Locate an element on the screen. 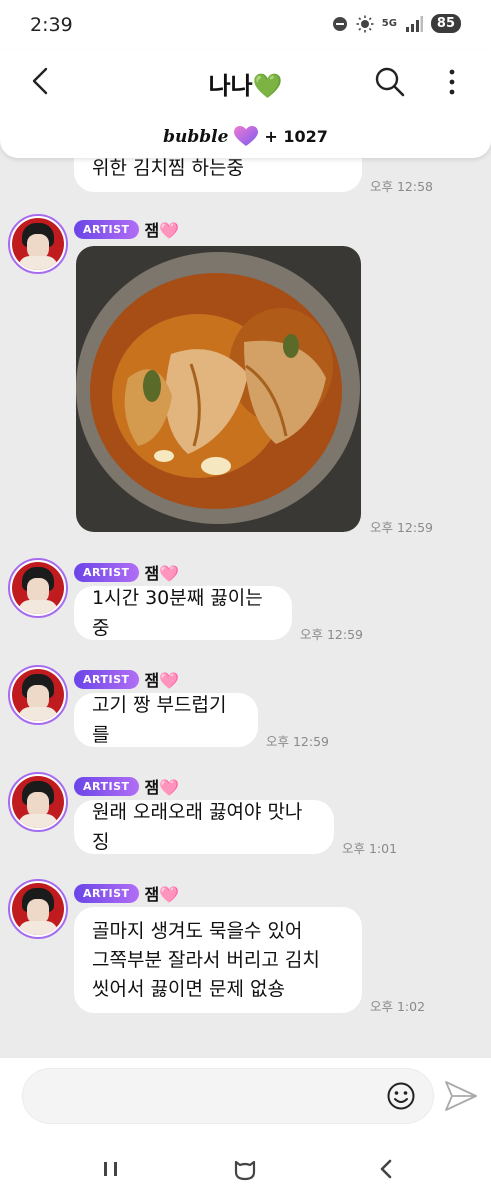 The width and height of the screenshot is (491, 1200). chat-title: 나나💚 is located at coordinates (245, 86).